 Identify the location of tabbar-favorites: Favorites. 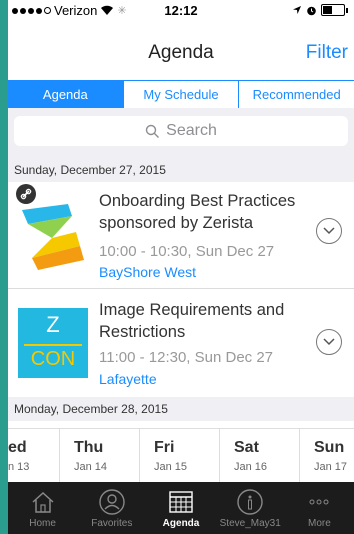
(111, 508).